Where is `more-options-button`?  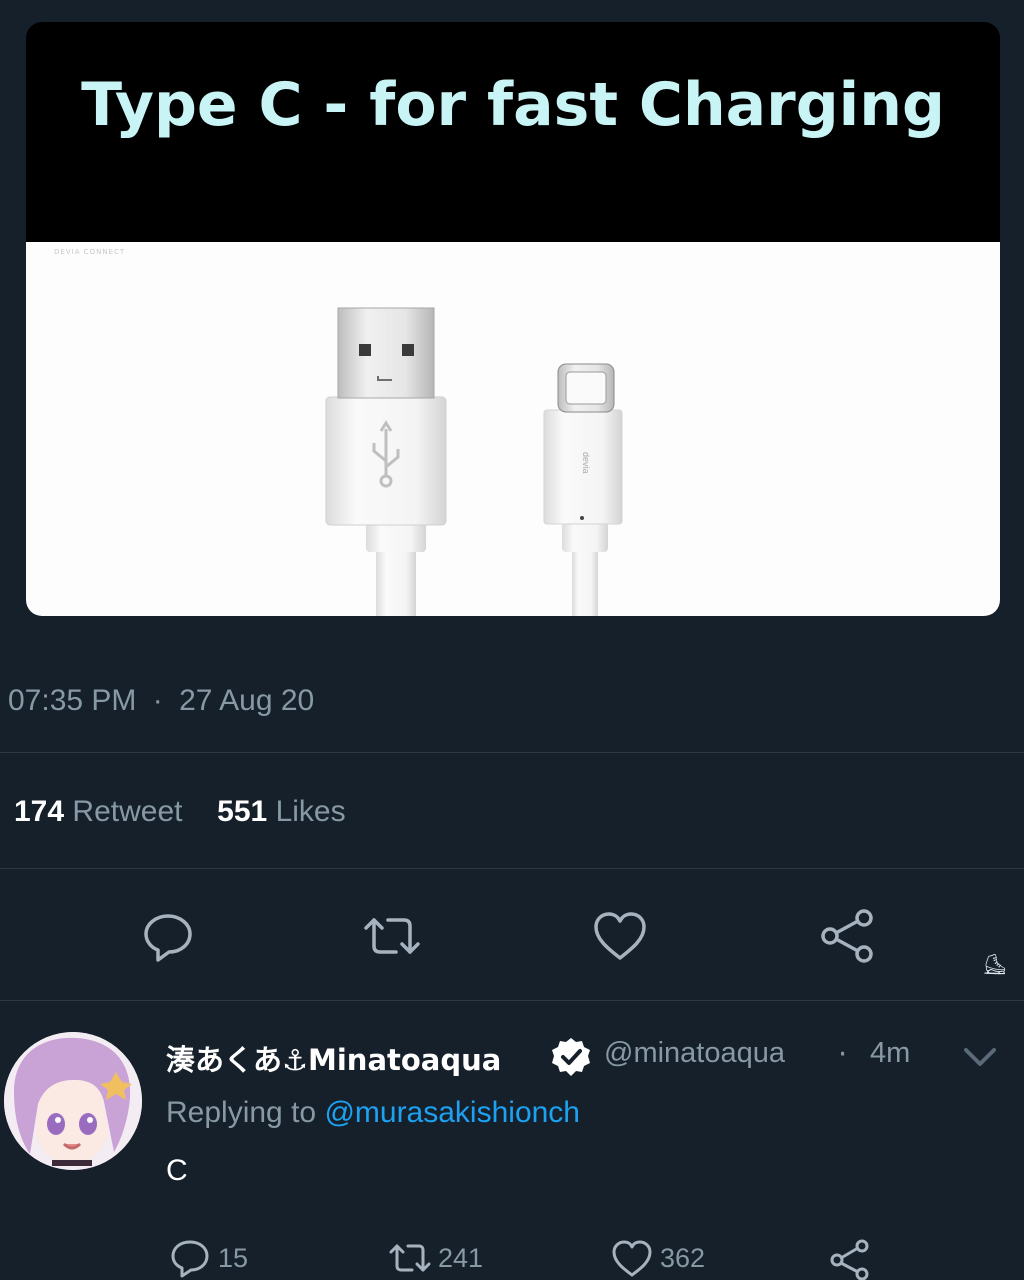 more-options-button is located at coordinates (980, 1057).